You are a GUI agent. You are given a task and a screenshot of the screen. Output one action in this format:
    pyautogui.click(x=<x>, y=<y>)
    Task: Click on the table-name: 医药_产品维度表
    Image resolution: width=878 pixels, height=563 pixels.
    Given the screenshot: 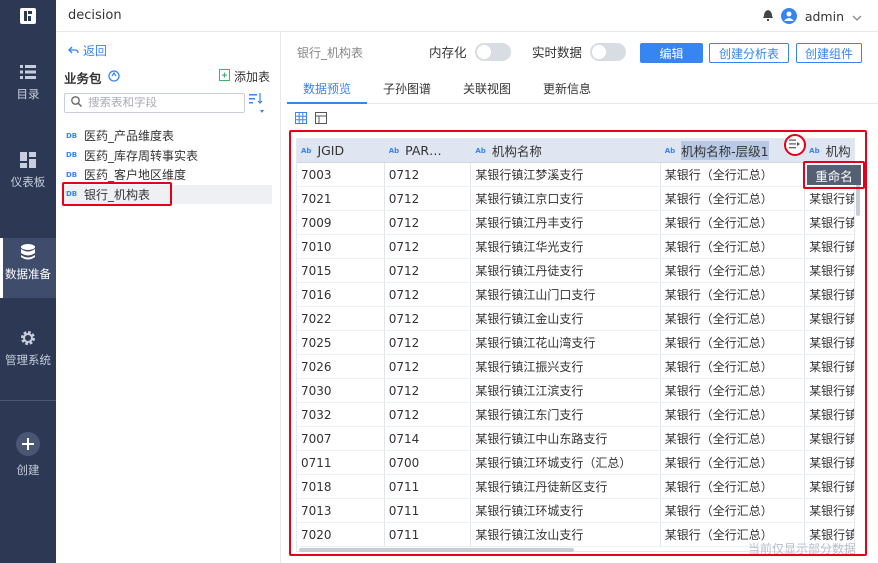 What is the action you would take?
    pyautogui.click(x=129, y=136)
    